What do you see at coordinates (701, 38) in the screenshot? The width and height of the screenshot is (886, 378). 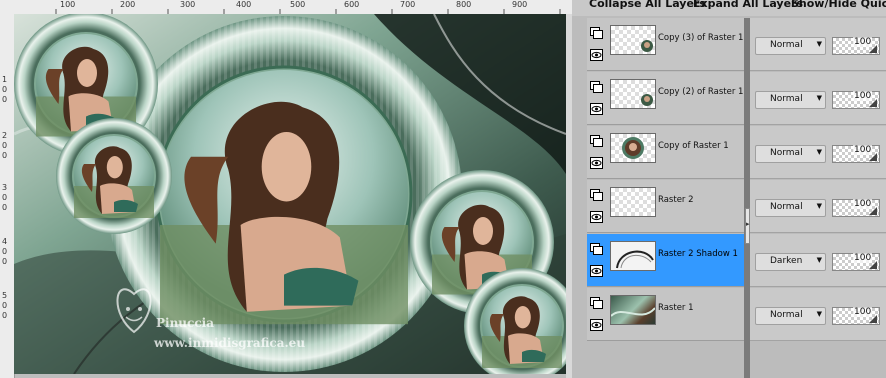 I see `layer-name: Copy (3) of Raster 1` at bounding box center [701, 38].